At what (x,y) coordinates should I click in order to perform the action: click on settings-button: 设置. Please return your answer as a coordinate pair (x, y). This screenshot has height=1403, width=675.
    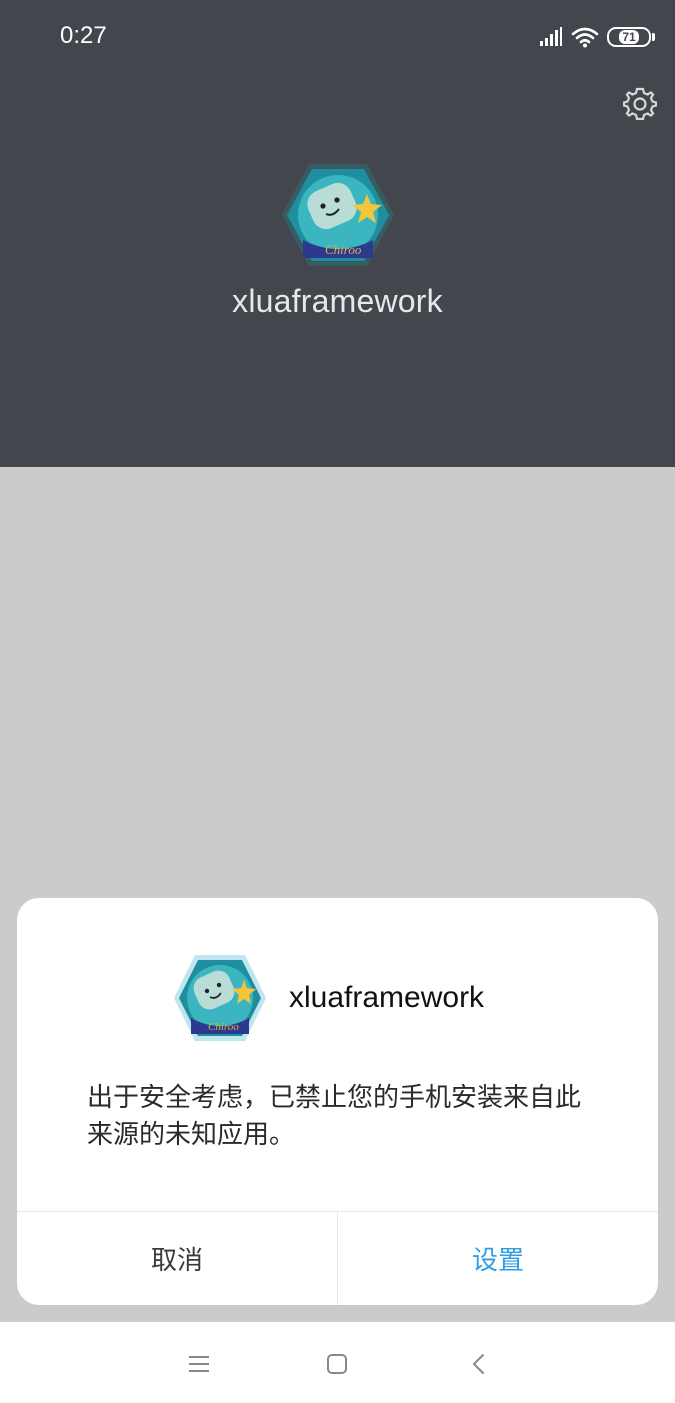
    Looking at the image, I should click on (498, 1258).